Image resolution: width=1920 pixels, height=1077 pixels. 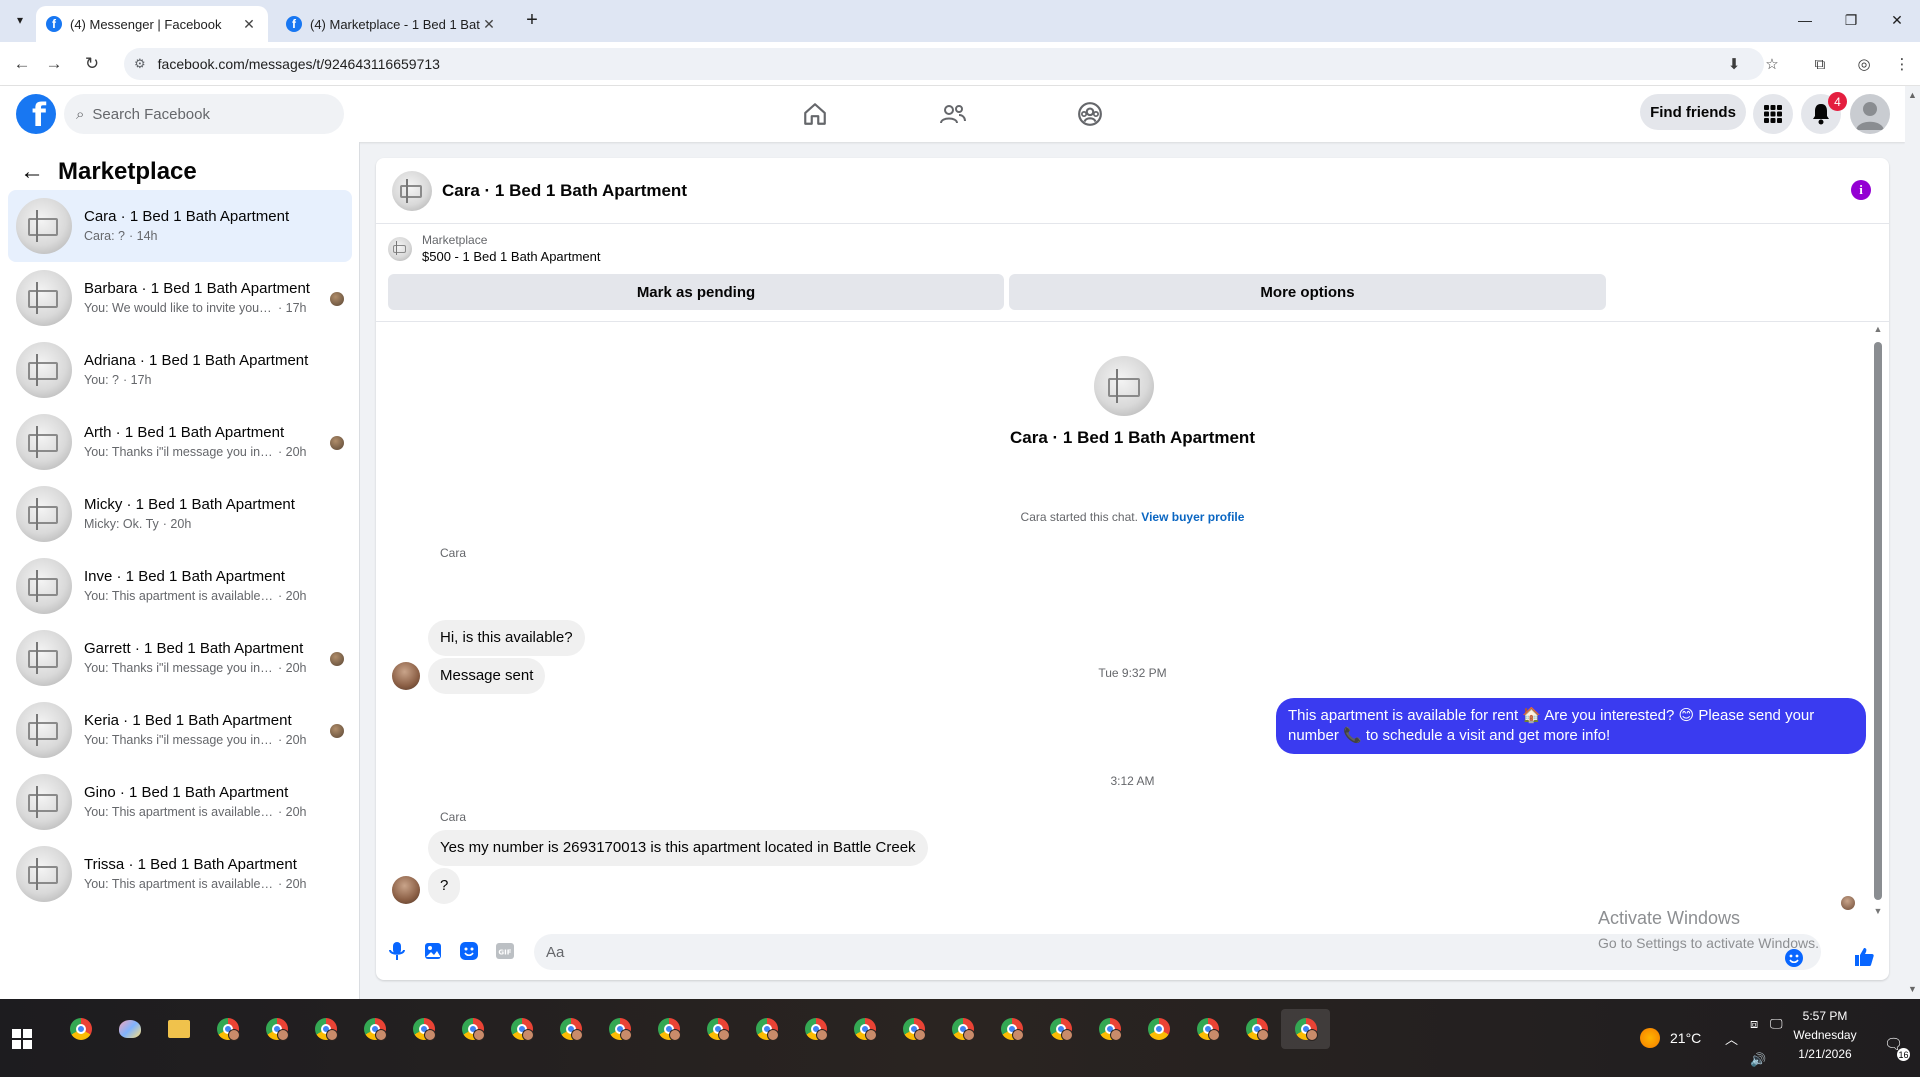 I want to click on reload-icon: ↻, so click(x=92, y=64).